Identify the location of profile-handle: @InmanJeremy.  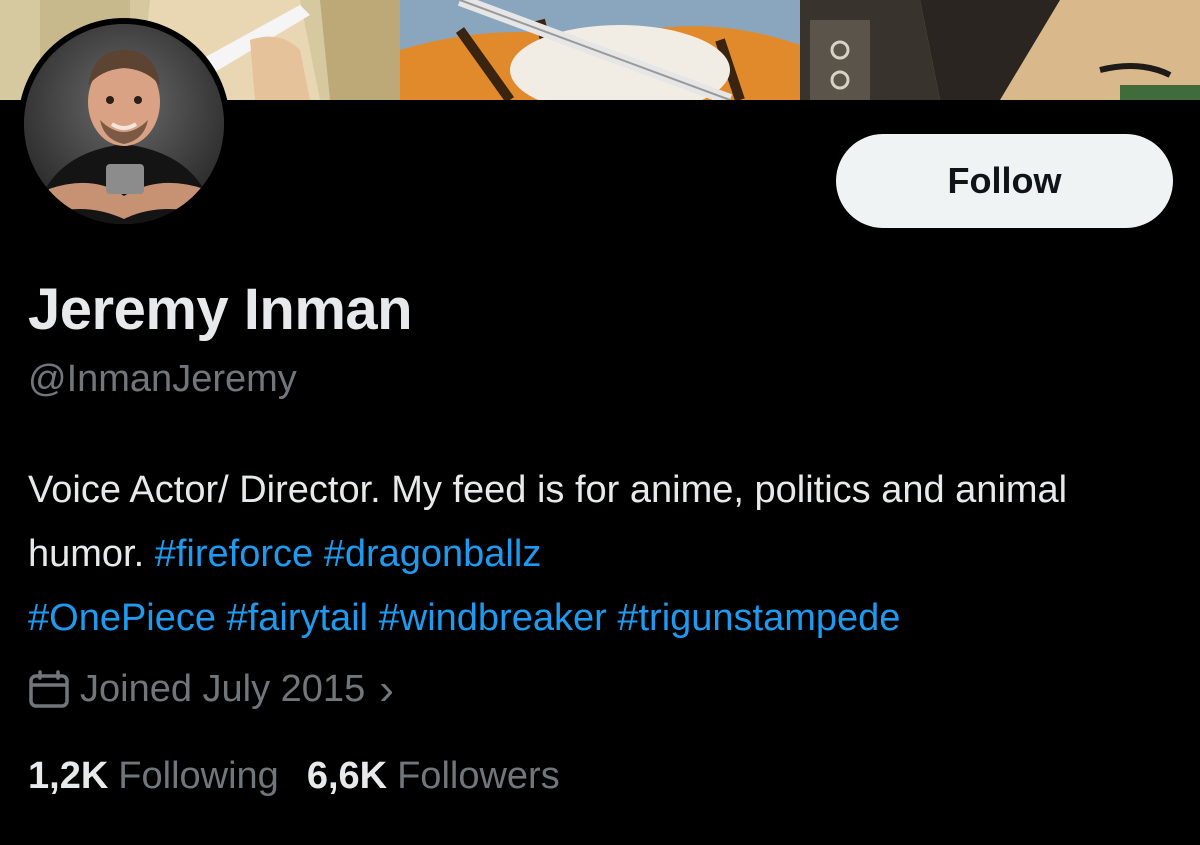
(162, 379).